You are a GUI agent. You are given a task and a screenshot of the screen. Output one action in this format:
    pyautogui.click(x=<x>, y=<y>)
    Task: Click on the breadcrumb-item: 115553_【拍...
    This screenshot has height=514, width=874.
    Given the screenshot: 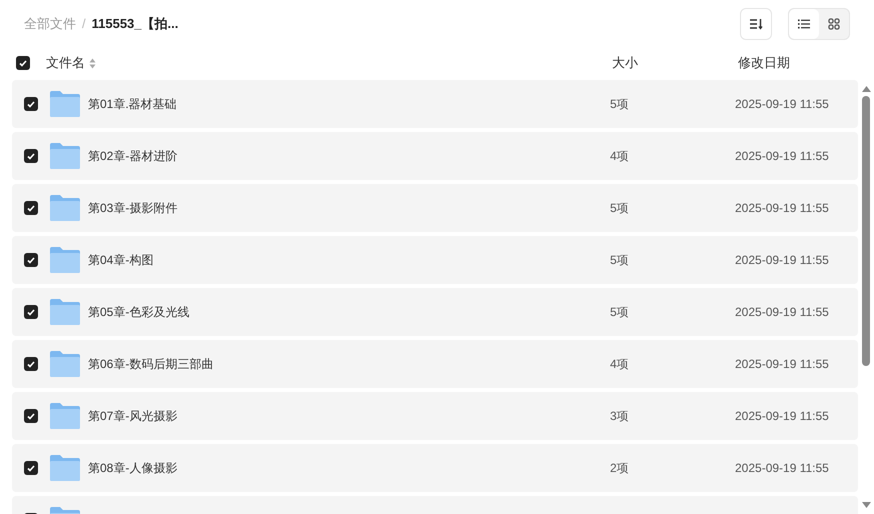 What is the action you would take?
    pyautogui.click(x=135, y=24)
    